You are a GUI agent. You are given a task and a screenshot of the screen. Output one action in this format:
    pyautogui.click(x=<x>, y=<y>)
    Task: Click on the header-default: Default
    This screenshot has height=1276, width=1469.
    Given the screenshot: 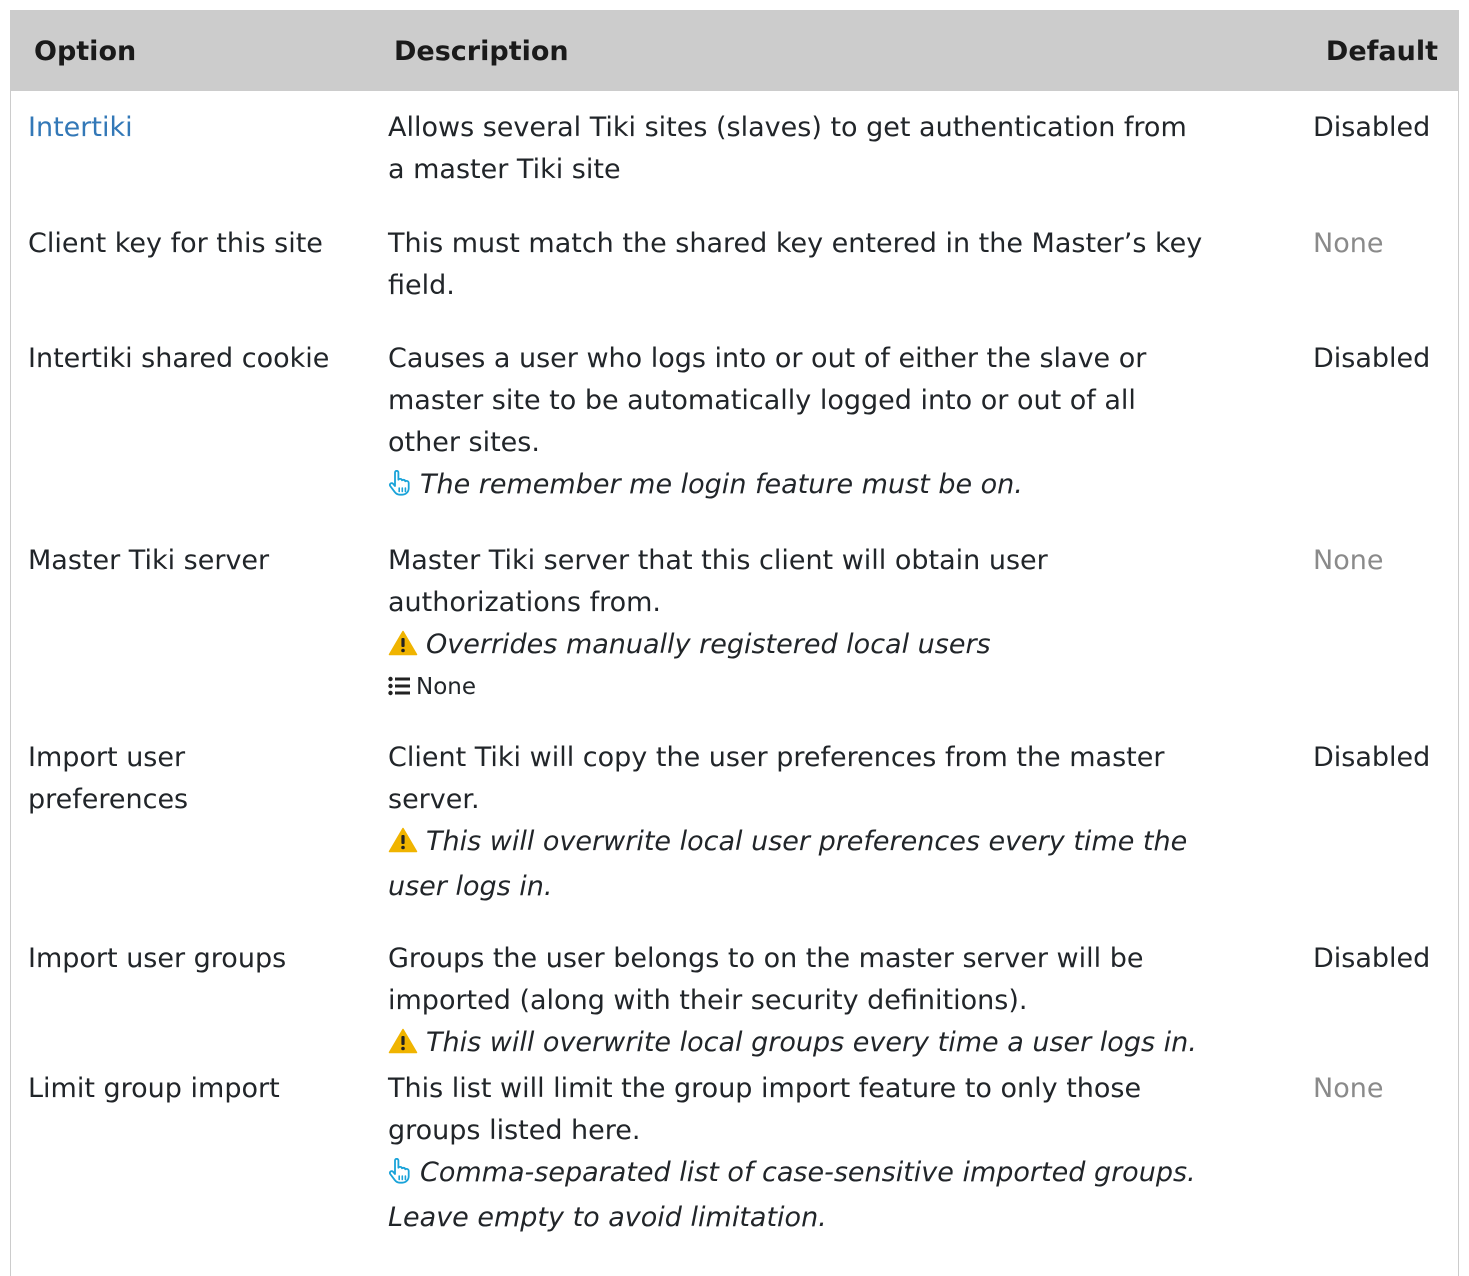 What is the action you would take?
    pyautogui.click(x=1381, y=51)
    